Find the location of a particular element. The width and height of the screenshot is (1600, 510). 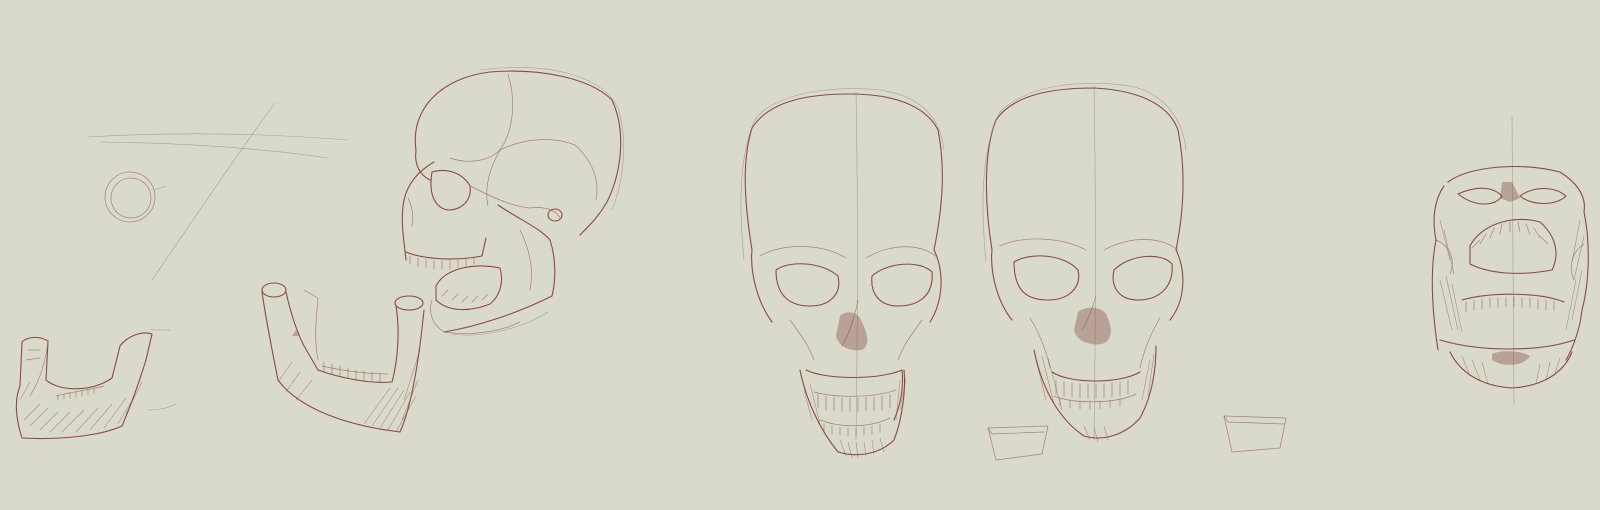

mandible-small-sketch is located at coordinates (96, 384).